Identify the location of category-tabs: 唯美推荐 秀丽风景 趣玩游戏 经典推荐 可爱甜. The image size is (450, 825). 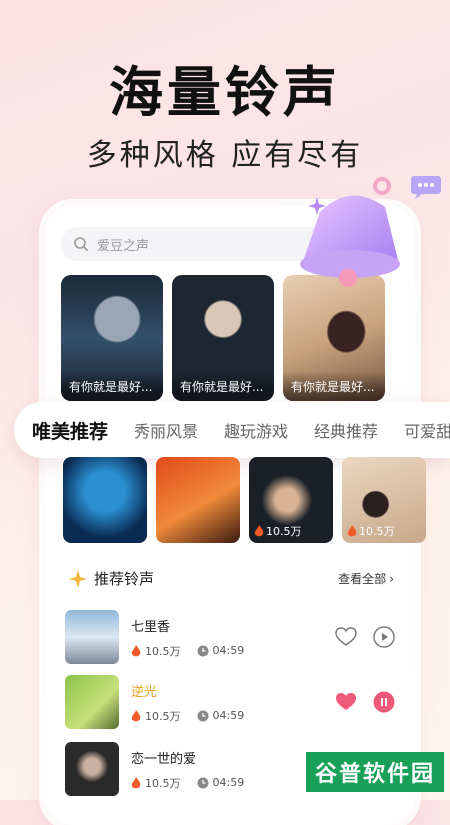
(232, 430).